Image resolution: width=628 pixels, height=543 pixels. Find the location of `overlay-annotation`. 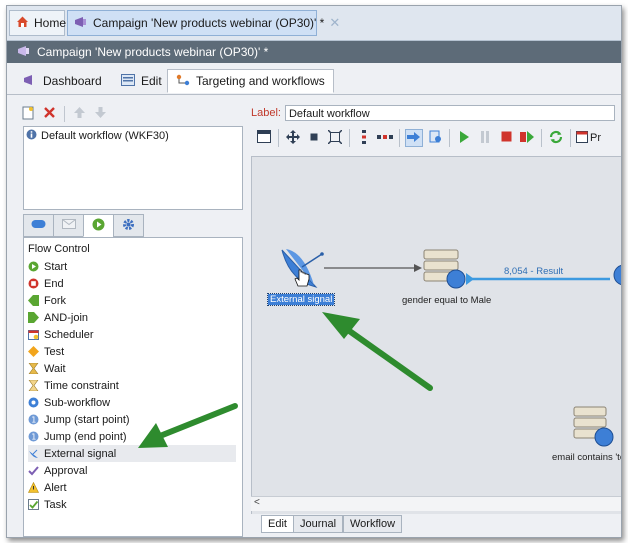

overlay-annotation is located at coordinates (188, 425).